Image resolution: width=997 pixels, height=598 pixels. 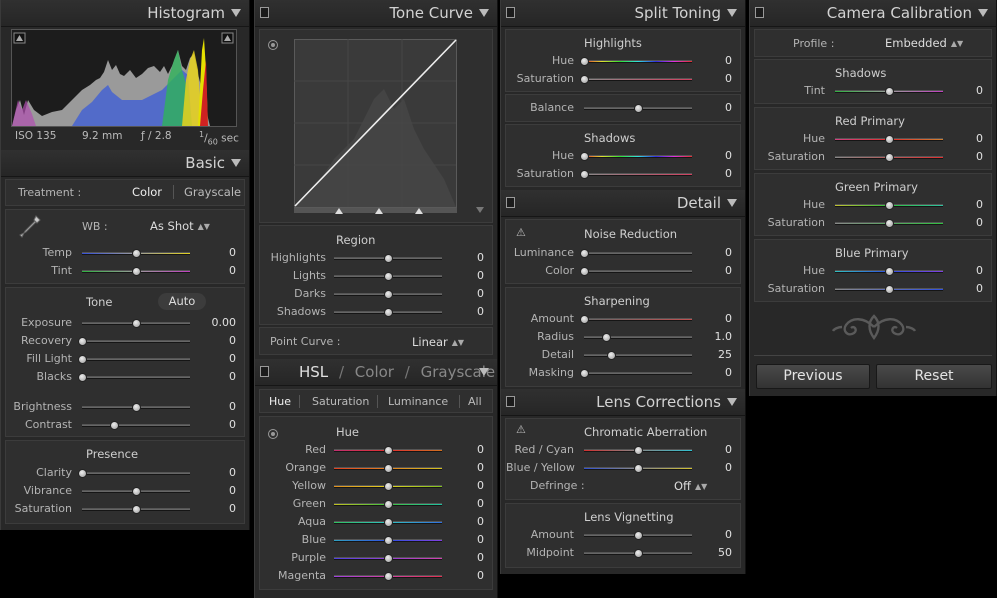 I want to click on detail-slider: Detail 25, so click(x=623, y=355).